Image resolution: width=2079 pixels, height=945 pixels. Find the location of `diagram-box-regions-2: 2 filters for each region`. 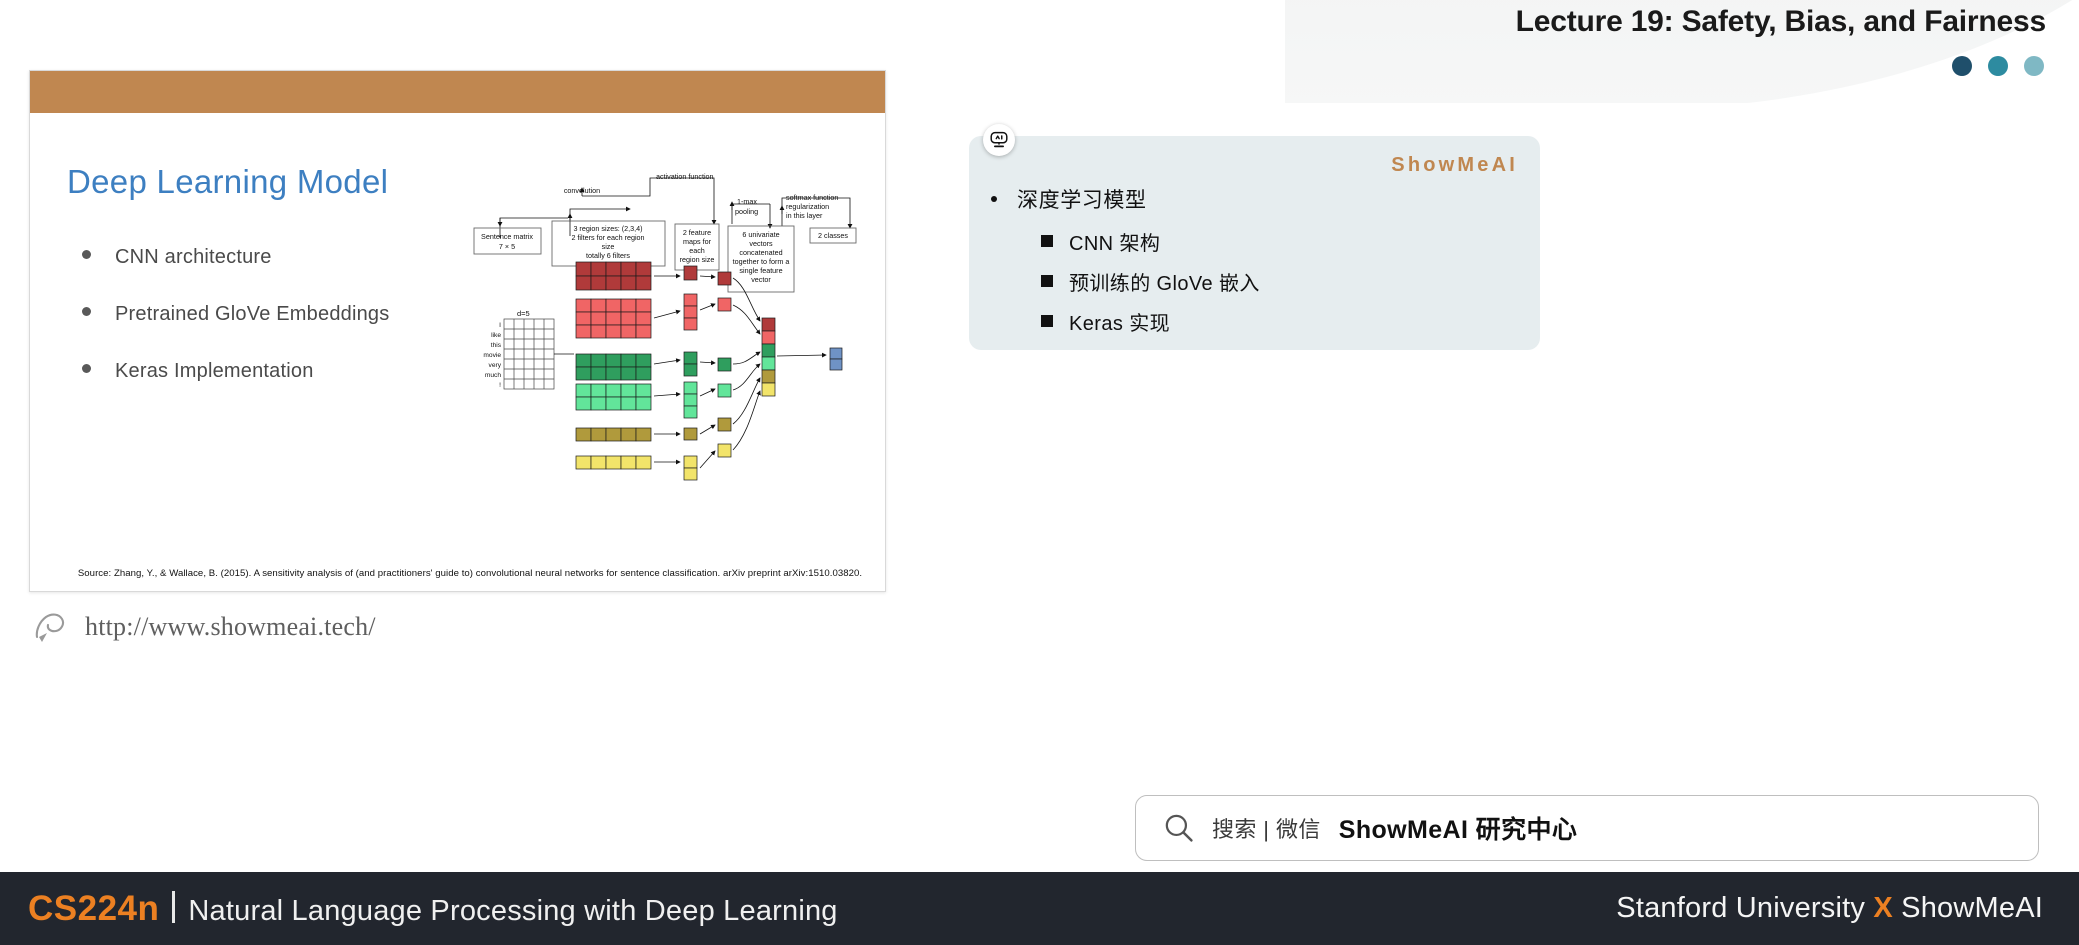

diagram-box-regions-2: 2 filters for each region is located at coordinates (607, 237).